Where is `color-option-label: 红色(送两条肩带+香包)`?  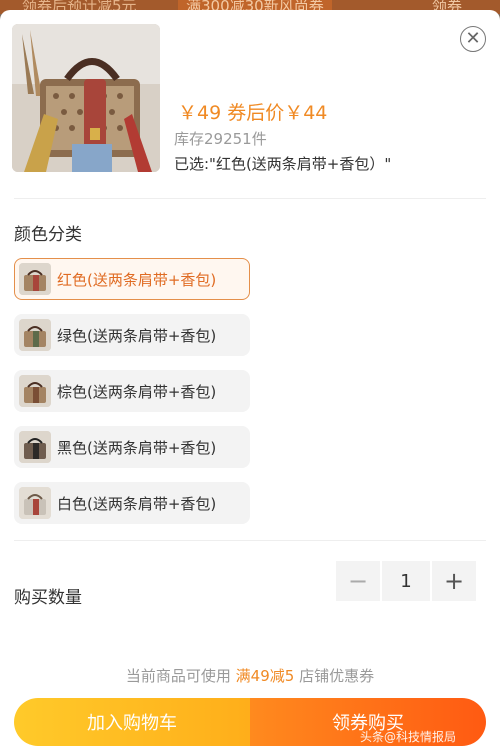
color-option-label: 红色(送两条肩带+香包) is located at coordinates (137, 279).